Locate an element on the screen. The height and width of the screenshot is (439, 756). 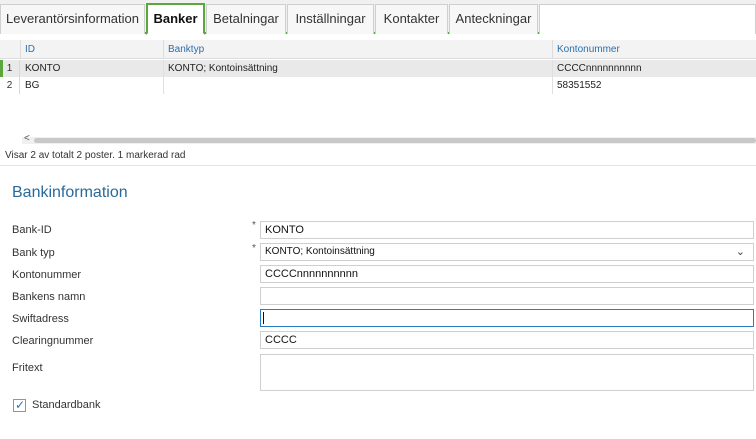
tab-betalningar: Betalningar is located at coordinates (246, 19).